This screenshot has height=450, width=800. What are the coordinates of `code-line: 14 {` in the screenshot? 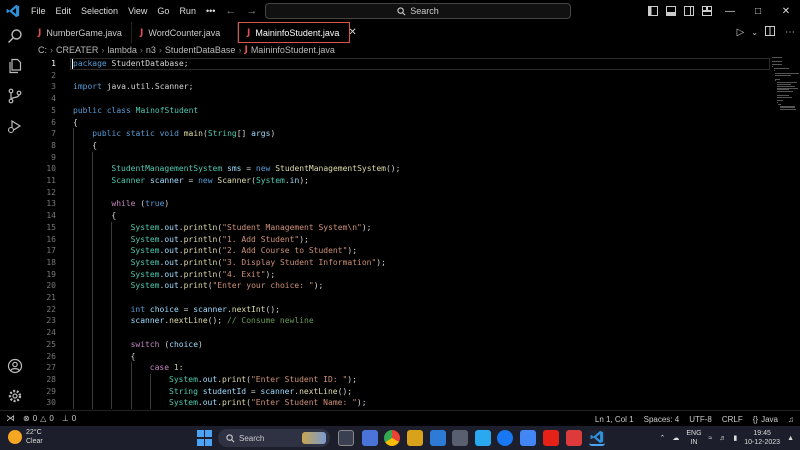 It's located at (390, 216).